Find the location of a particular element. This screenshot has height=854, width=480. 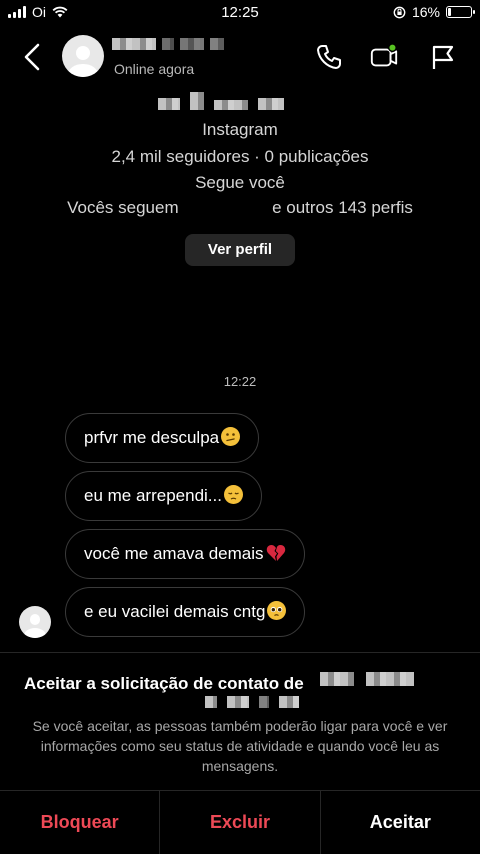

request-title: Aceitar a solicitação de contato de is located at coordinates (164, 683).